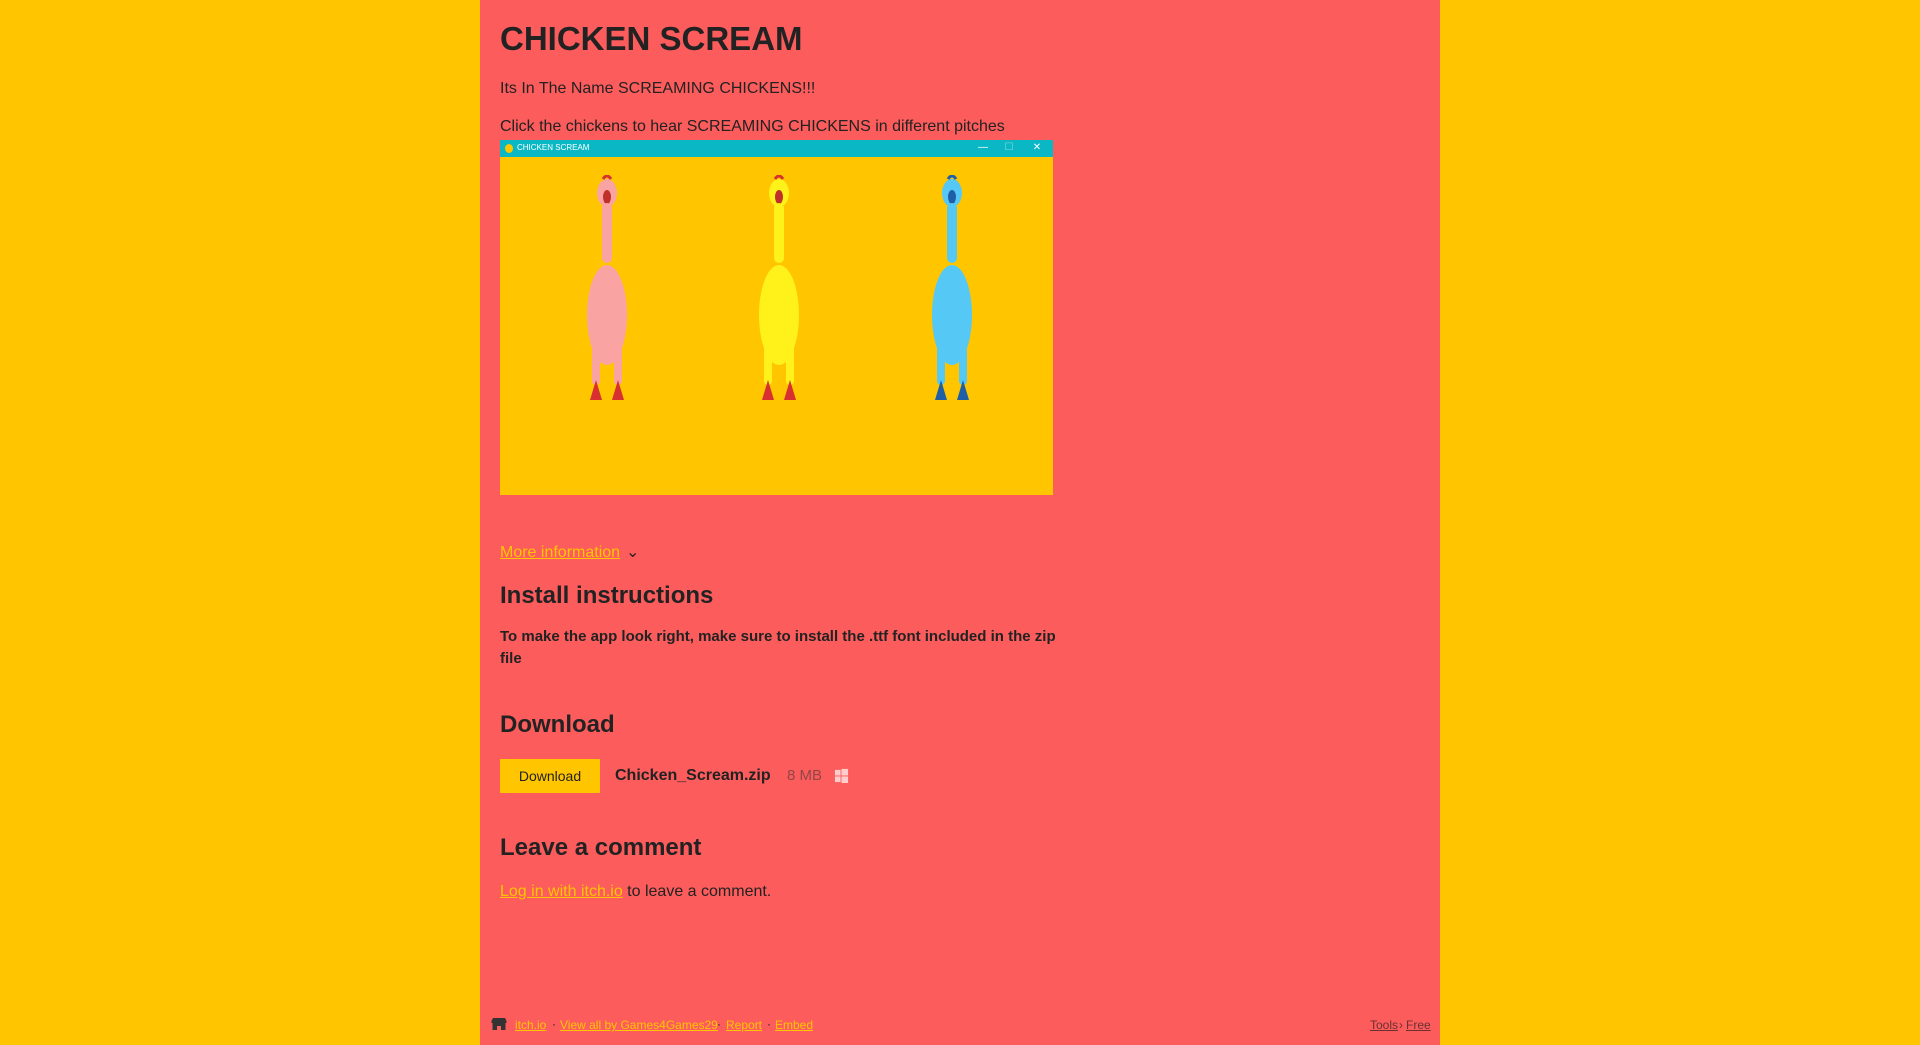 This screenshot has width=1920, height=1045. Describe the element at coordinates (779, 295) in the screenshot. I see `yellow-chicken` at that location.